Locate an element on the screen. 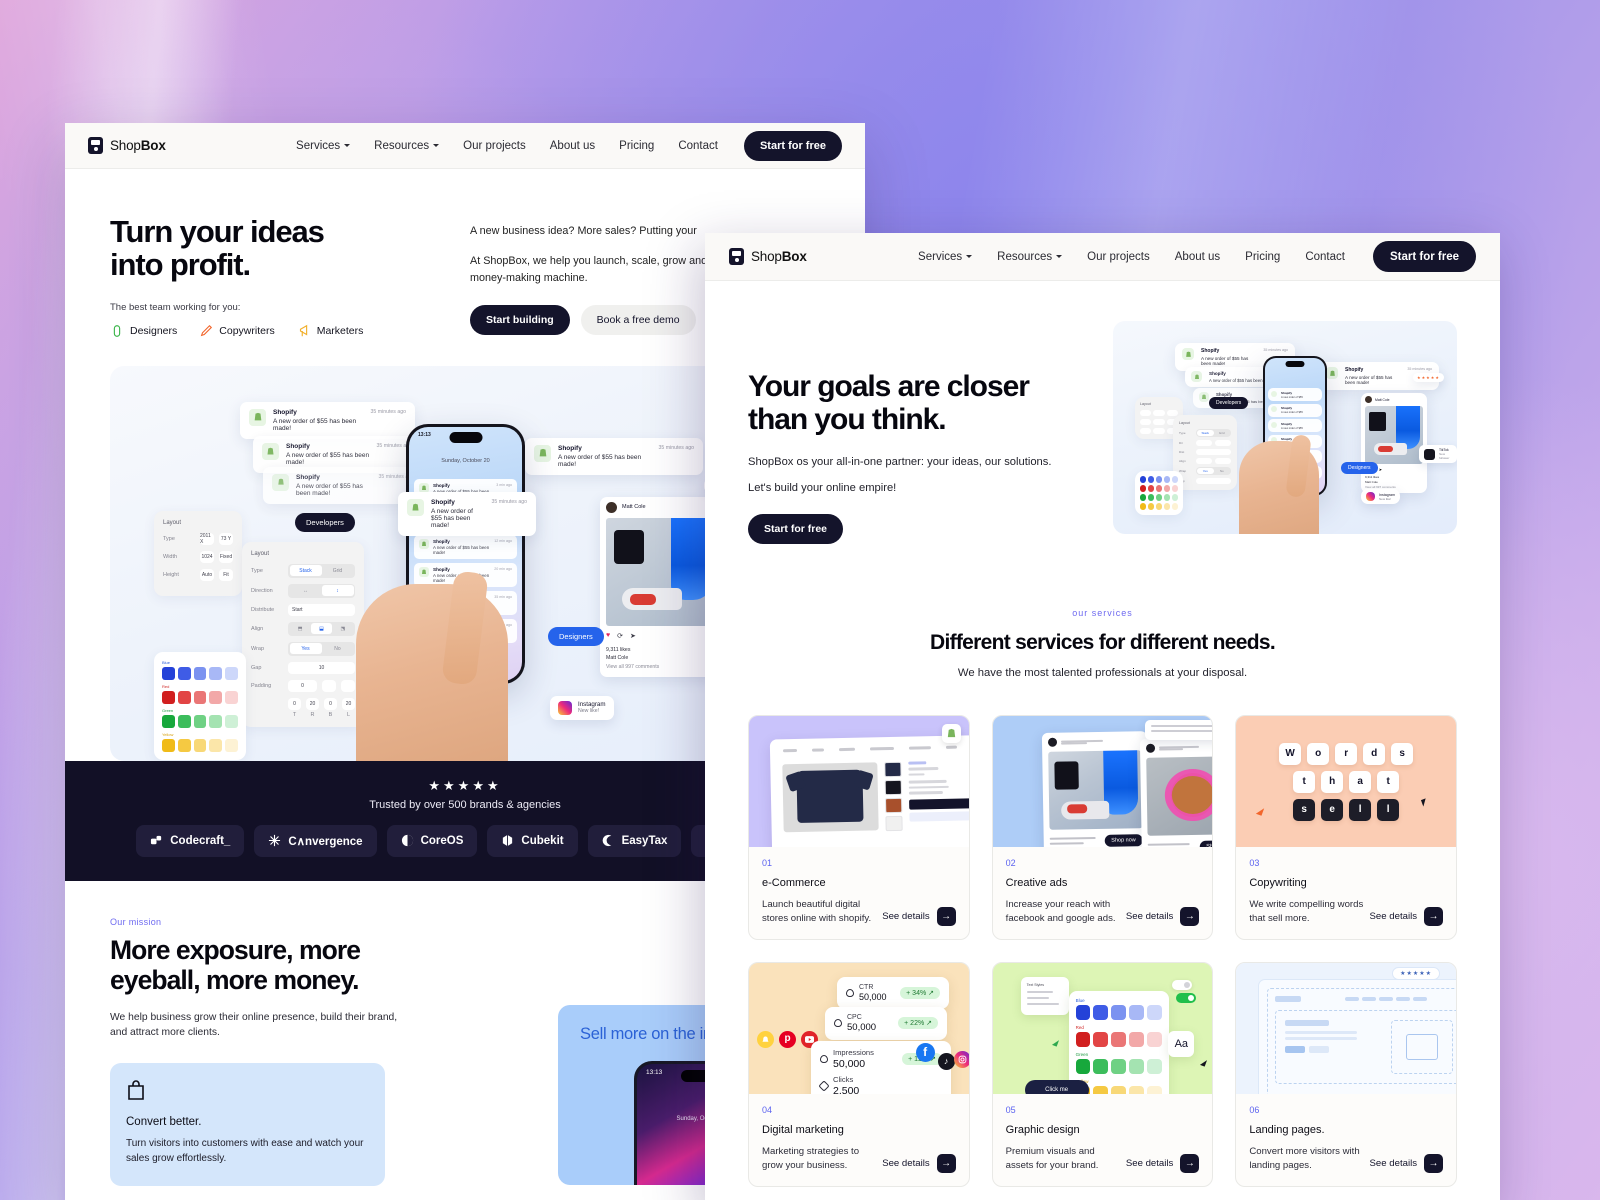 This screenshot has width=1600, height=1200. key-e: e is located at coordinates (1332, 809).